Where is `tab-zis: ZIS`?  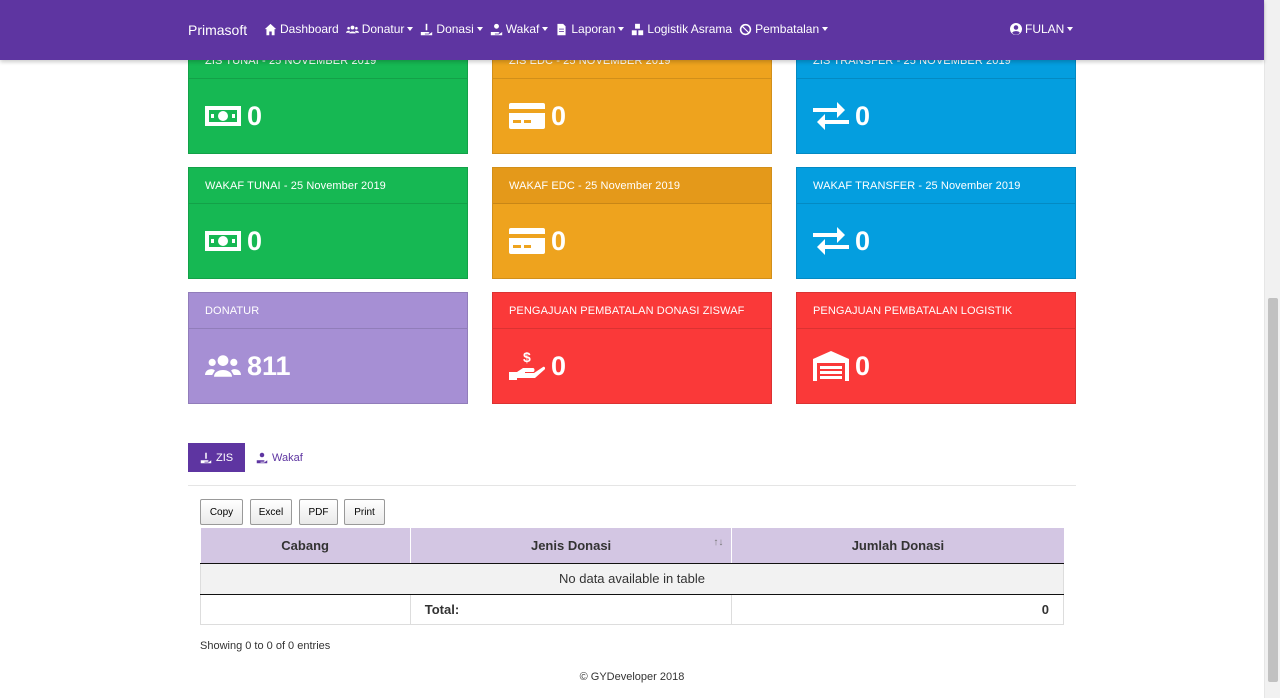
tab-zis: ZIS is located at coordinates (217, 457).